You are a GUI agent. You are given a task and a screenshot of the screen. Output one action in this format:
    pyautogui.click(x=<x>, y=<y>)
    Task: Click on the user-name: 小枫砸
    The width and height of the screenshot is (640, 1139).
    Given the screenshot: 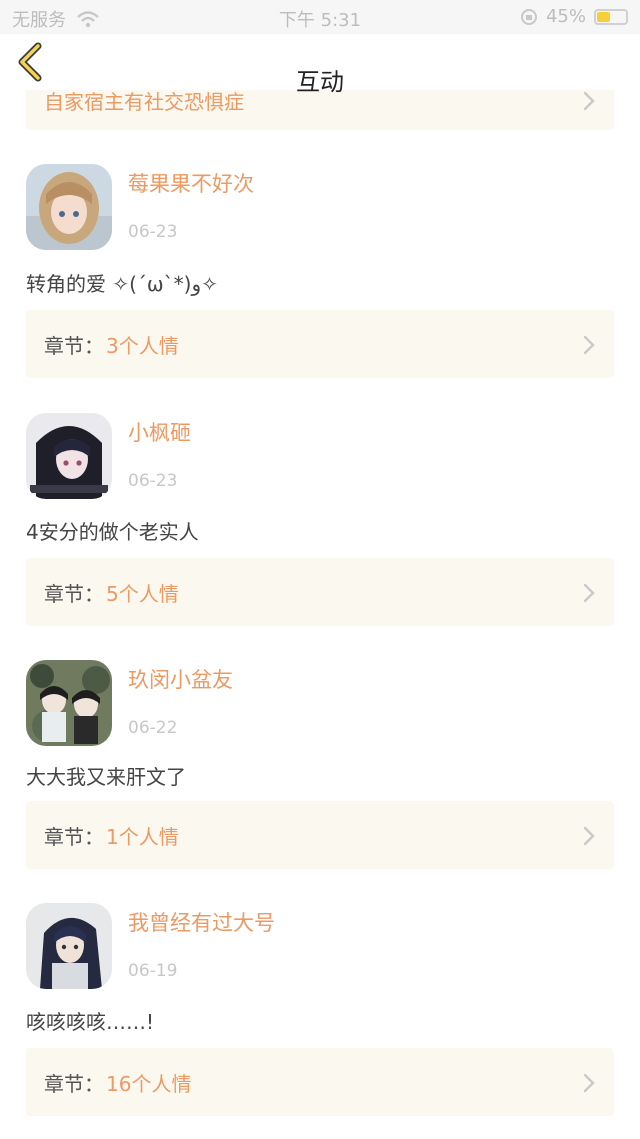 What is the action you would take?
    pyautogui.click(x=159, y=432)
    